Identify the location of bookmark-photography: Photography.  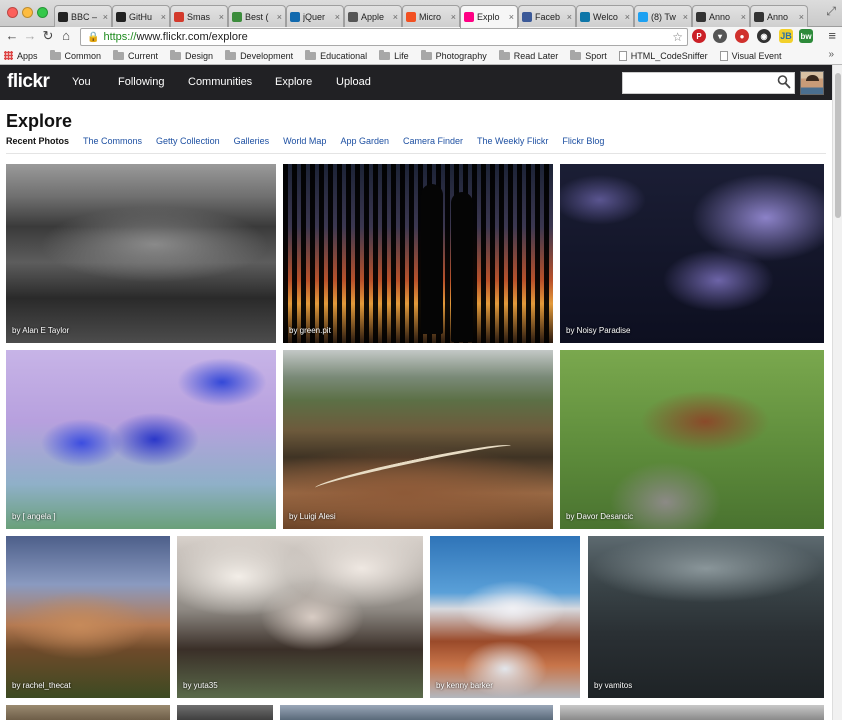
(453, 55).